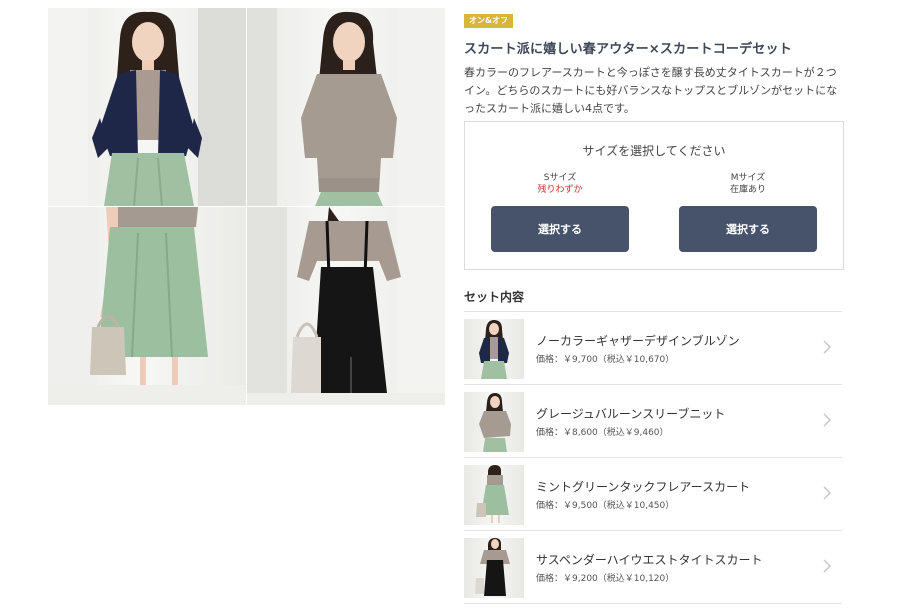 Image resolution: width=900 pixels, height=610 pixels. What do you see at coordinates (605, 506) in the screenshot?
I see `item-price: 価格：￥9,500（税込￥10,450）` at bounding box center [605, 506].